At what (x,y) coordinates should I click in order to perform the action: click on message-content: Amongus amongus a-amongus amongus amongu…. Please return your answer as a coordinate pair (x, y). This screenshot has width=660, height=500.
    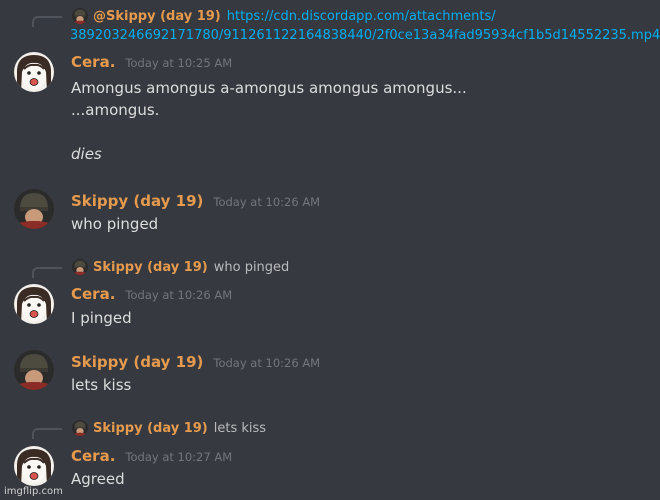
    Looking at the image, I should click on (269, 121).